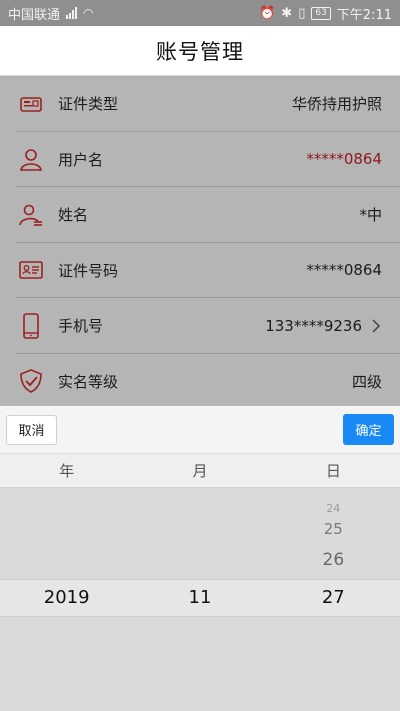 The width and height of the screenshot is (400, 711). What do you see at coordinates (333, 529) in the screenshot?
I see `day-option: 25` at bounding box center [333, 529].